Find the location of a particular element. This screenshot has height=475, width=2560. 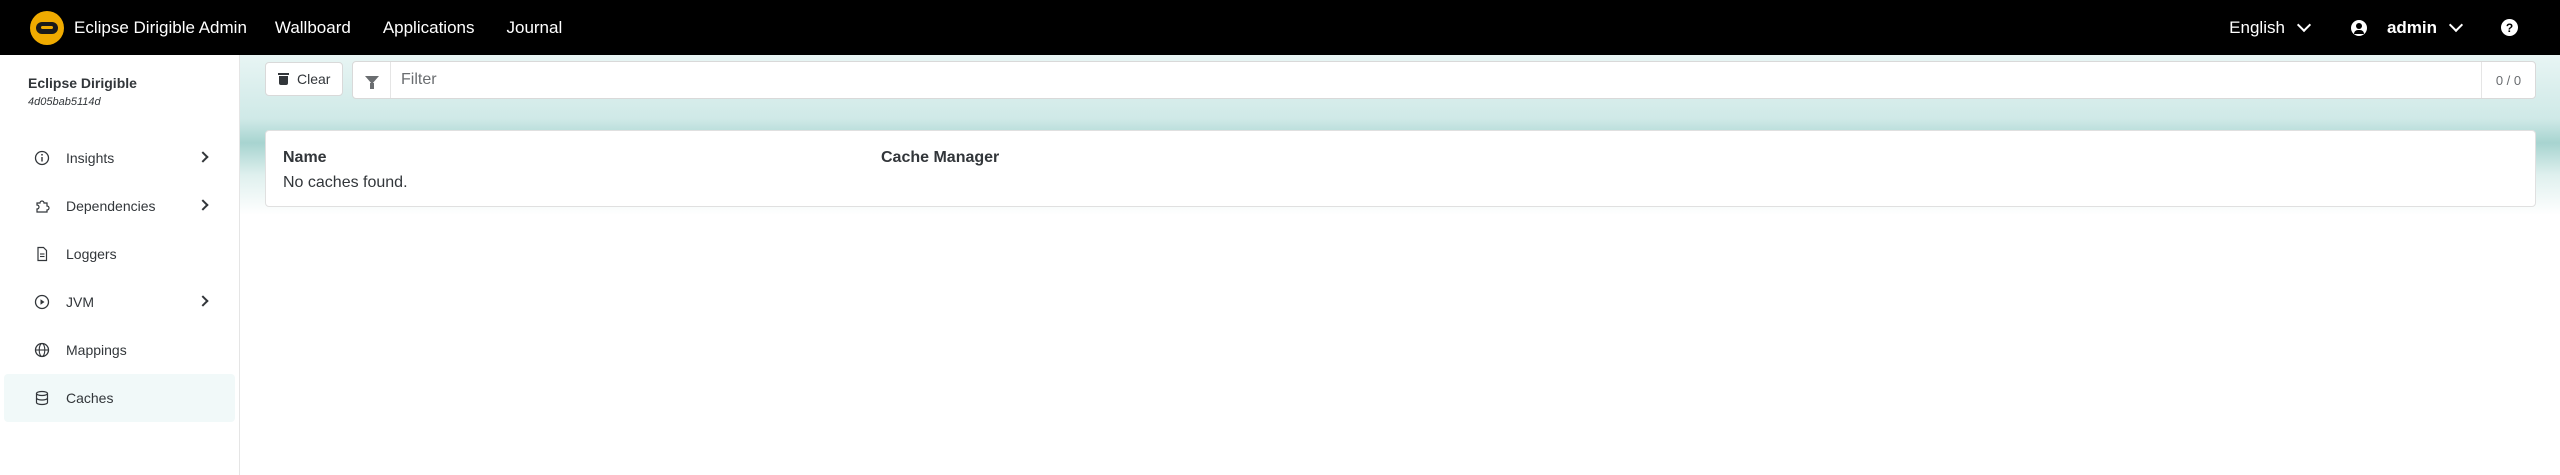

filter-icon-button is located at coordinates (372, 80).